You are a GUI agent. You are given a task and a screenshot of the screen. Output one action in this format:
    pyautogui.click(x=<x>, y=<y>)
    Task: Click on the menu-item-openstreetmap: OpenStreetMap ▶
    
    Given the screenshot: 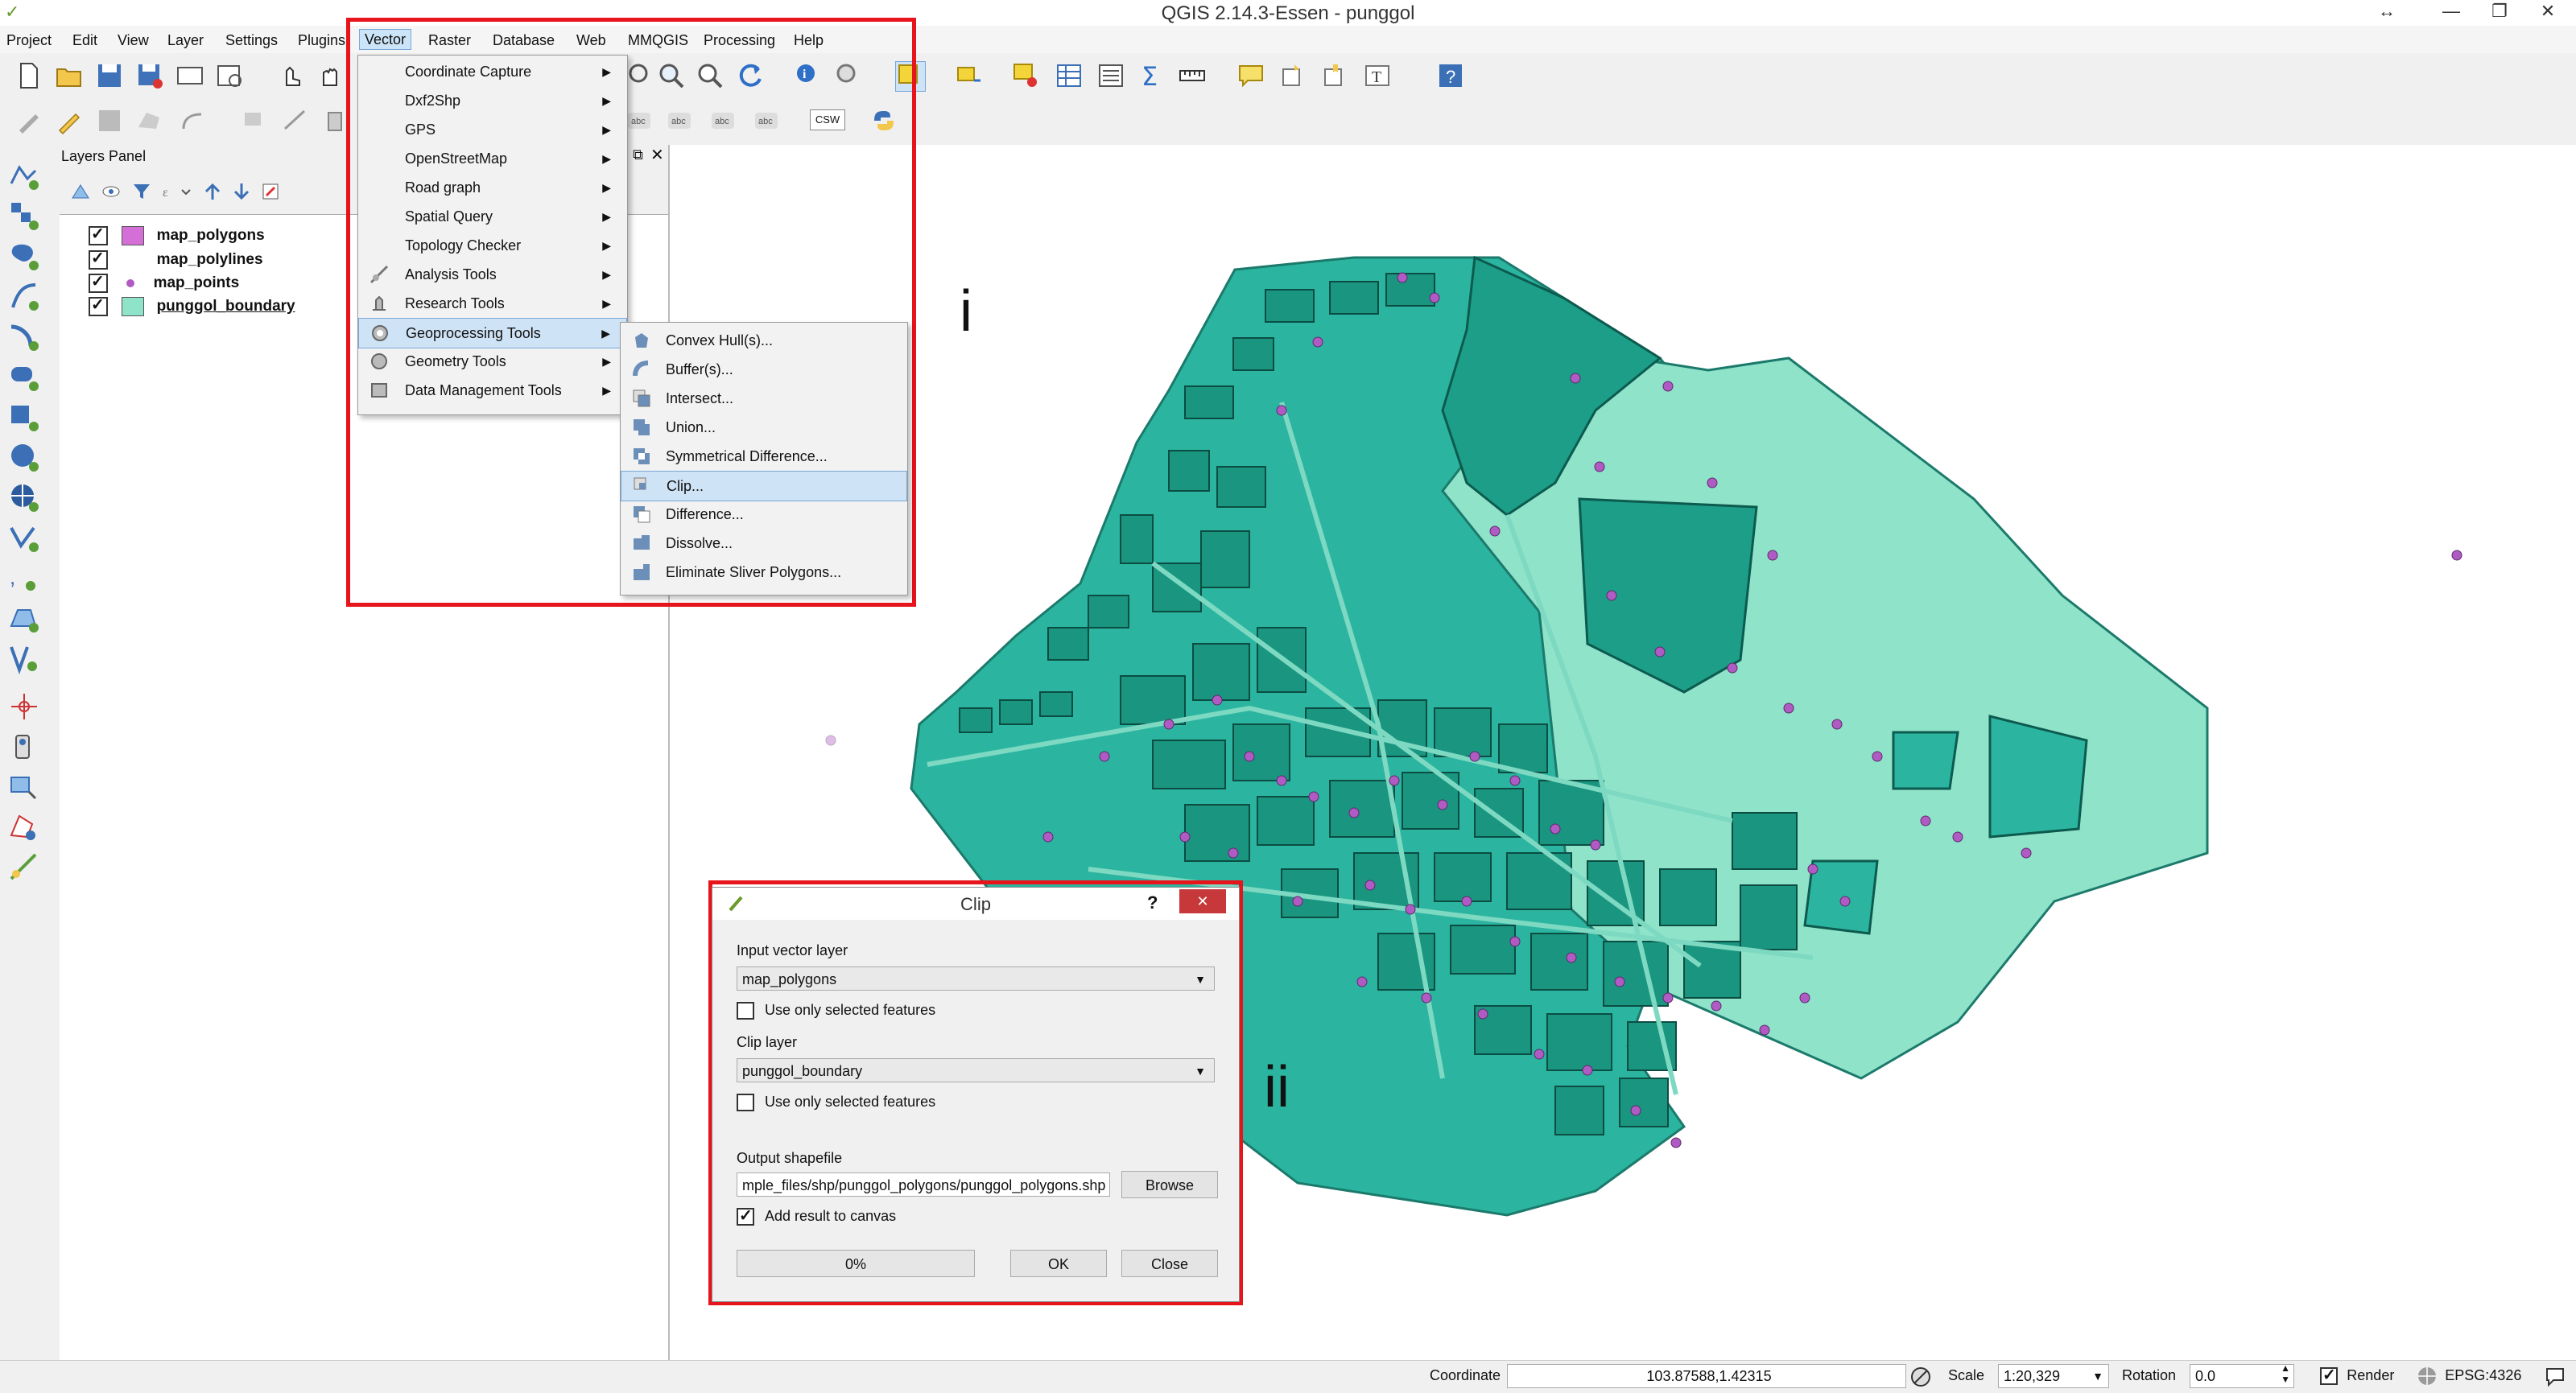 What is the action you would take?
    pyautogui.click(x=492, y=158)
    